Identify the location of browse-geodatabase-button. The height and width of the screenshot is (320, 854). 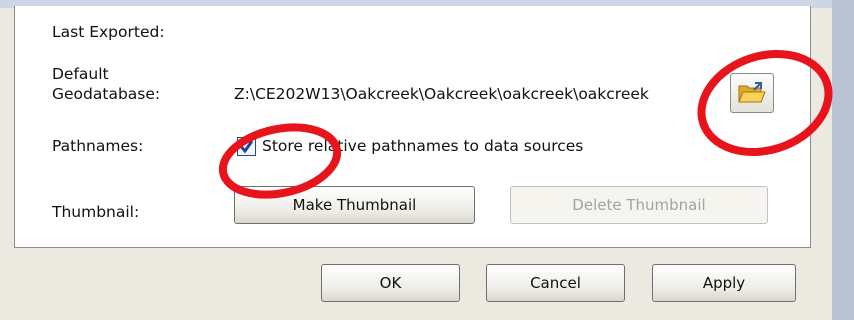
(752, 93).